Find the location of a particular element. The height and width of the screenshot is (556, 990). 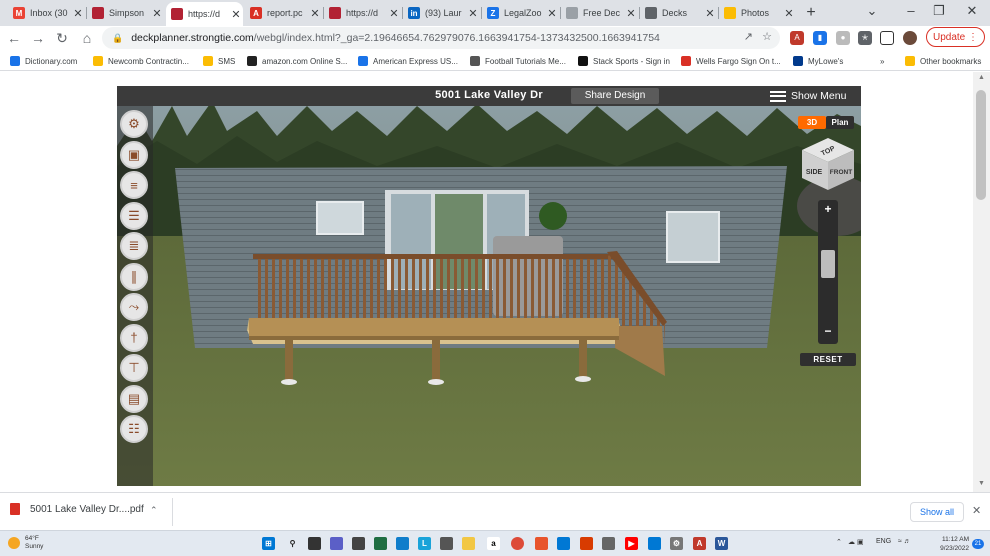

tab-6: in (93) Laur ✕ is located at coordinates (441, 13).